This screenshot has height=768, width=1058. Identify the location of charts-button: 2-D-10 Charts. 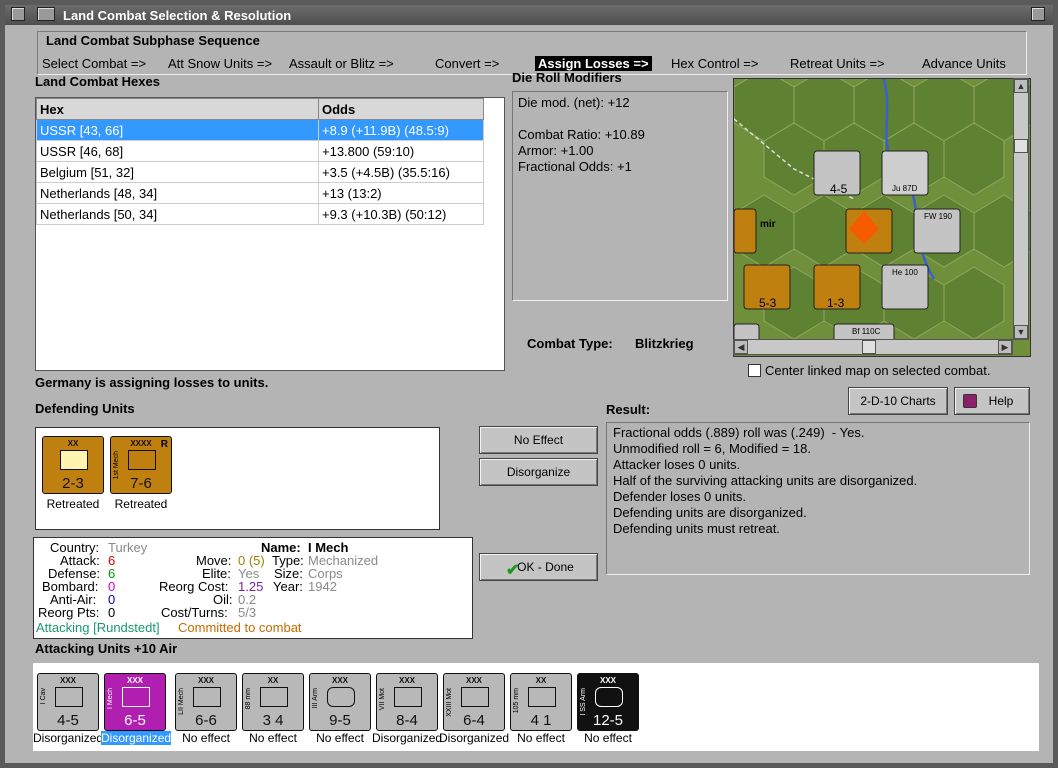
(898, 401).